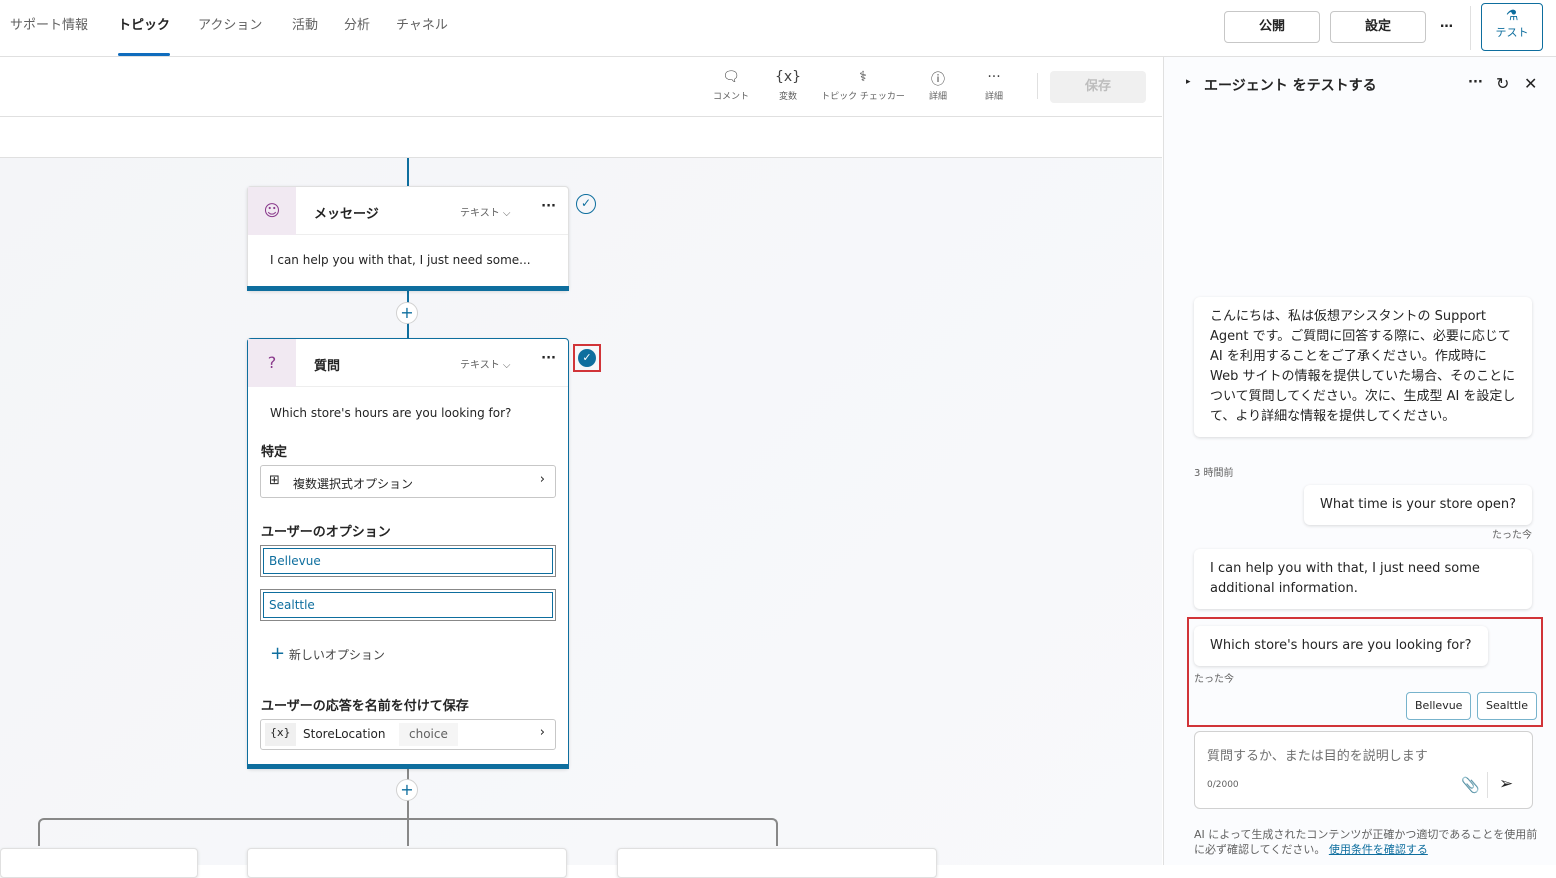 The height and width of the screenshot is (878, 1556). What do you see at coordinates (937, 97) in the screenshot?
I see `details-label: 詳細` at bounding box center [937, 97].